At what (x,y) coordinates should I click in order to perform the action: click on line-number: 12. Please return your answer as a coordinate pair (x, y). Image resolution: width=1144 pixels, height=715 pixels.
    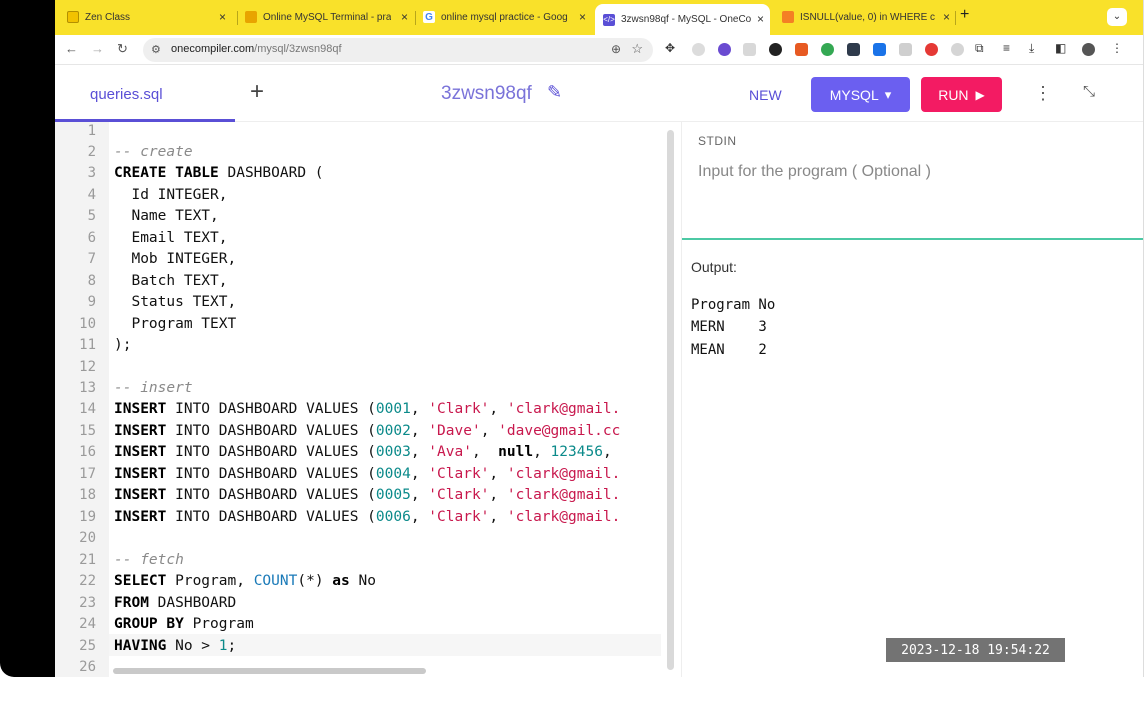
    Looking at the image, I should click on (87, 367).